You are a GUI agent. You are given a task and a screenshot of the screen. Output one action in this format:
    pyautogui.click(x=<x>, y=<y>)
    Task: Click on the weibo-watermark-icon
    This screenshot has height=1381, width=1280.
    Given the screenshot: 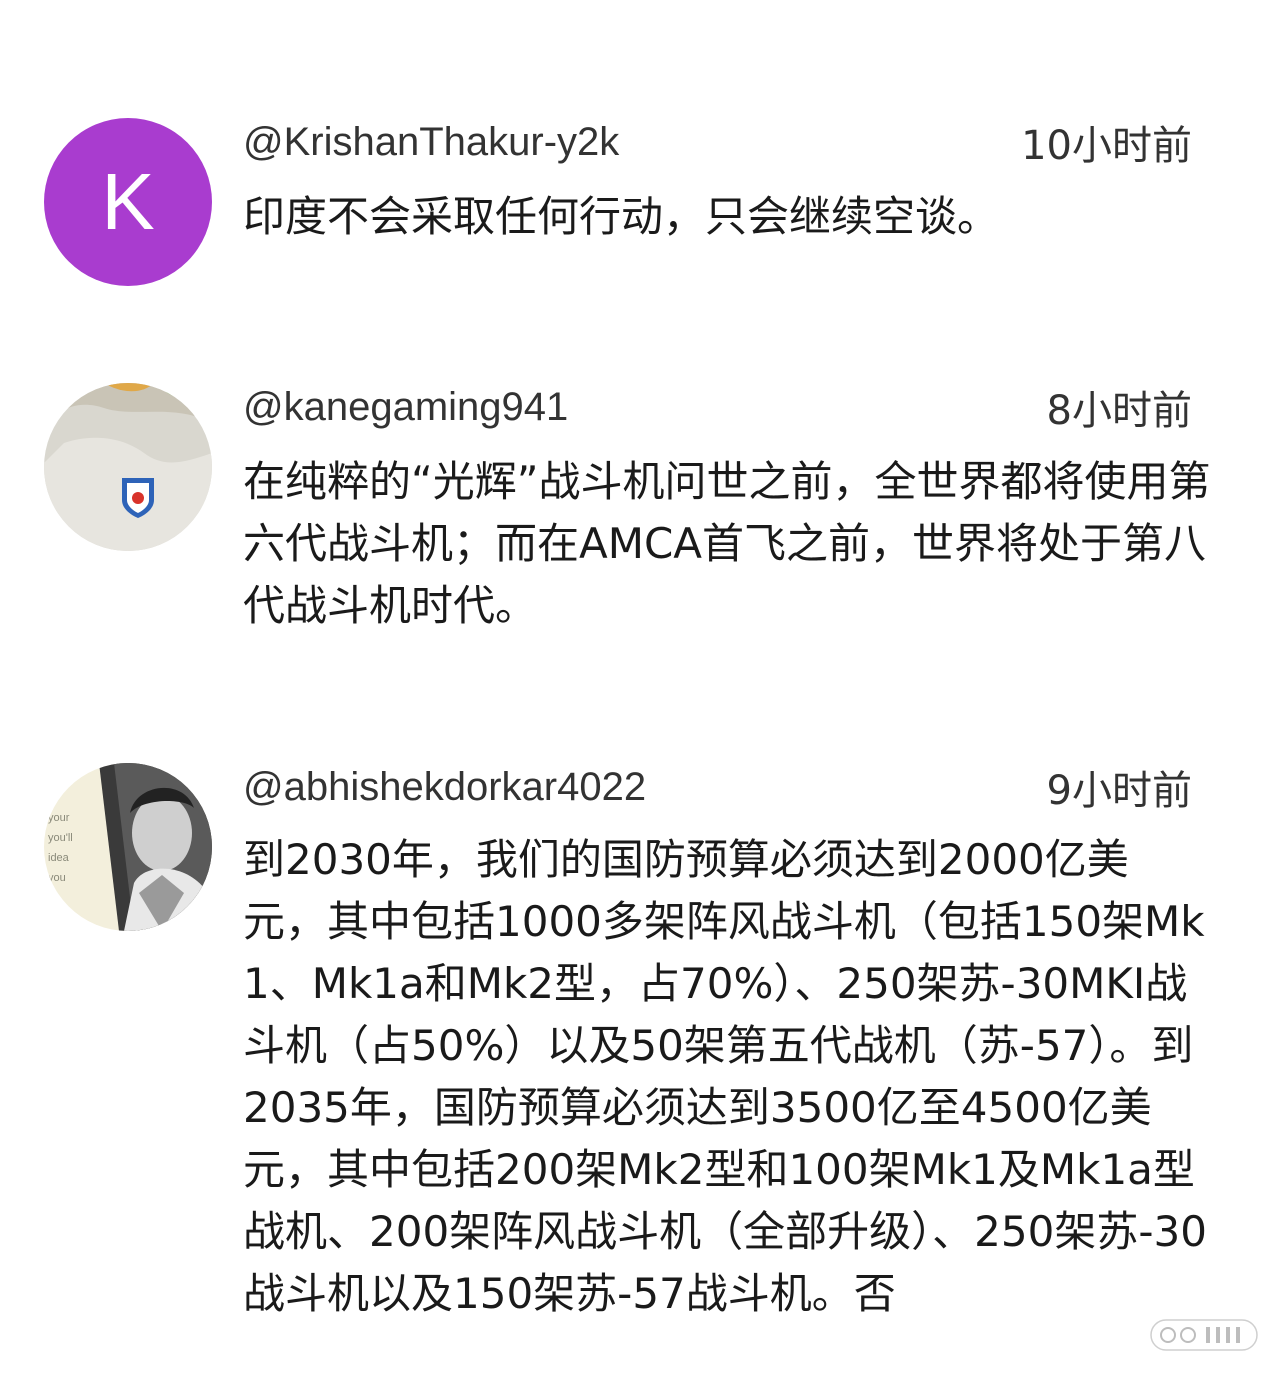 What is the action you would take?
    pyautogui.click(x=1204, y=1335)
    